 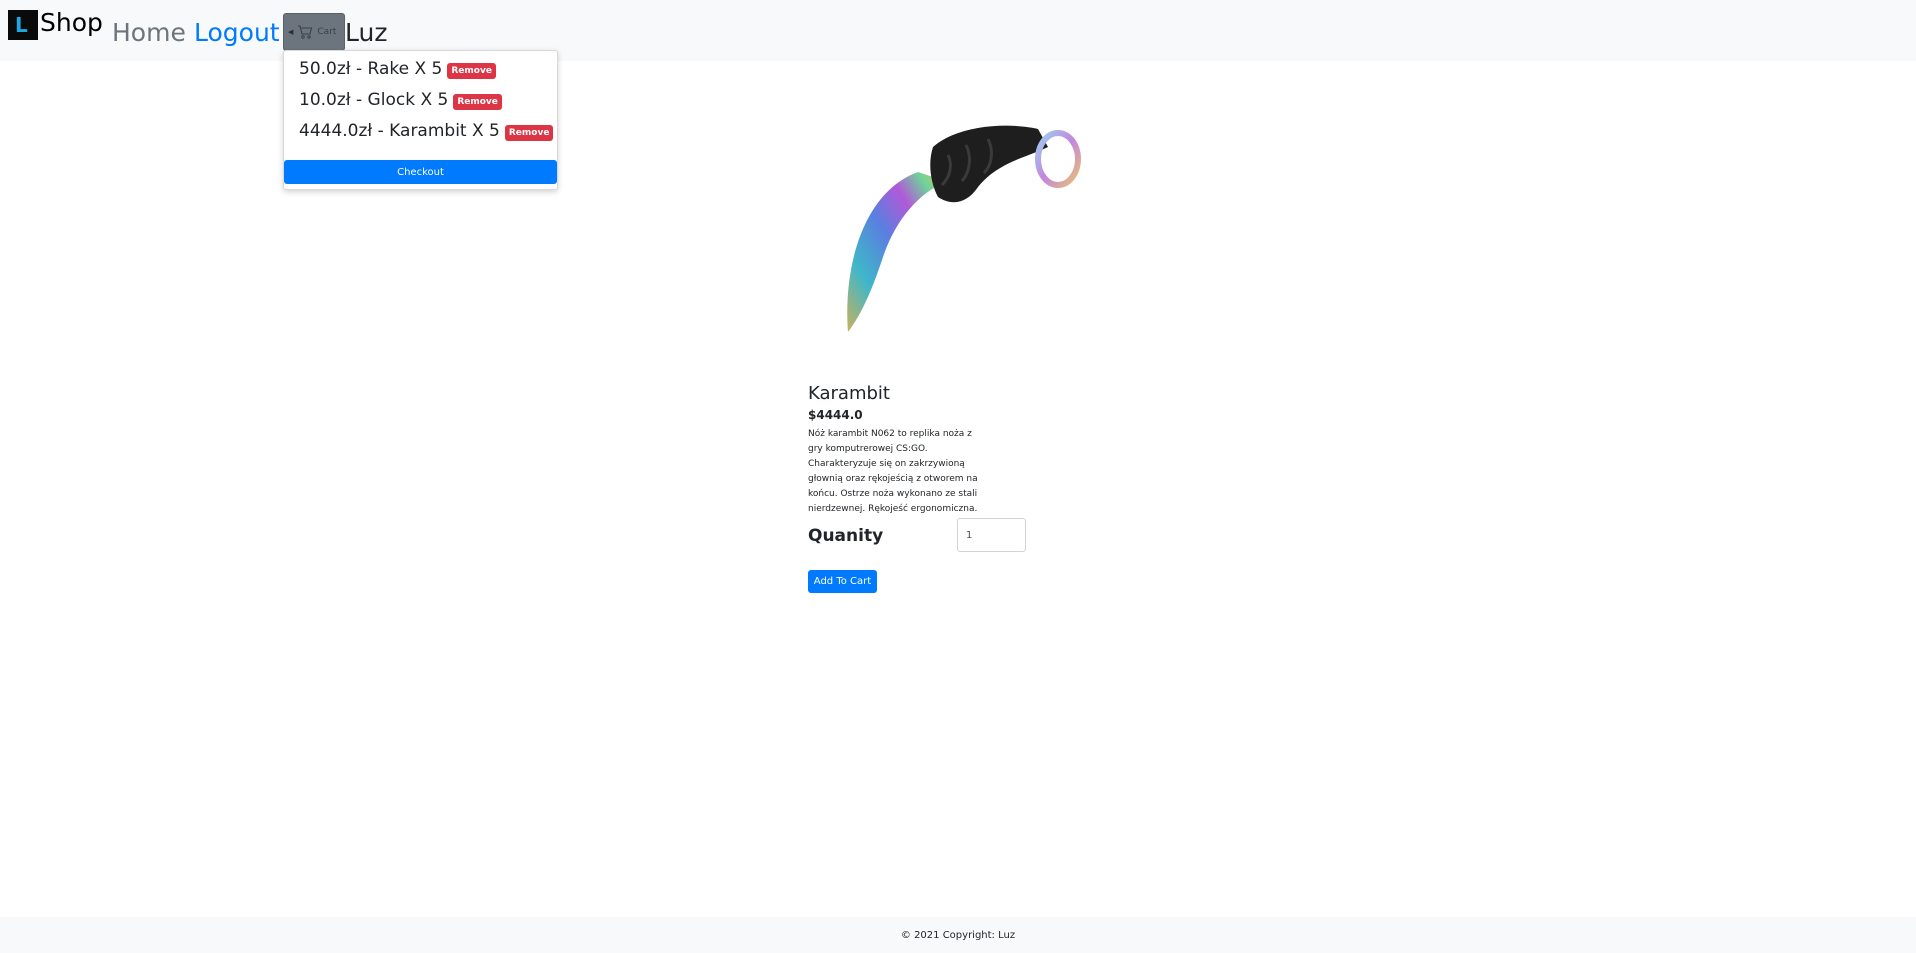 I want to click on brand-link: L Shop, so click(x=55, y=23).